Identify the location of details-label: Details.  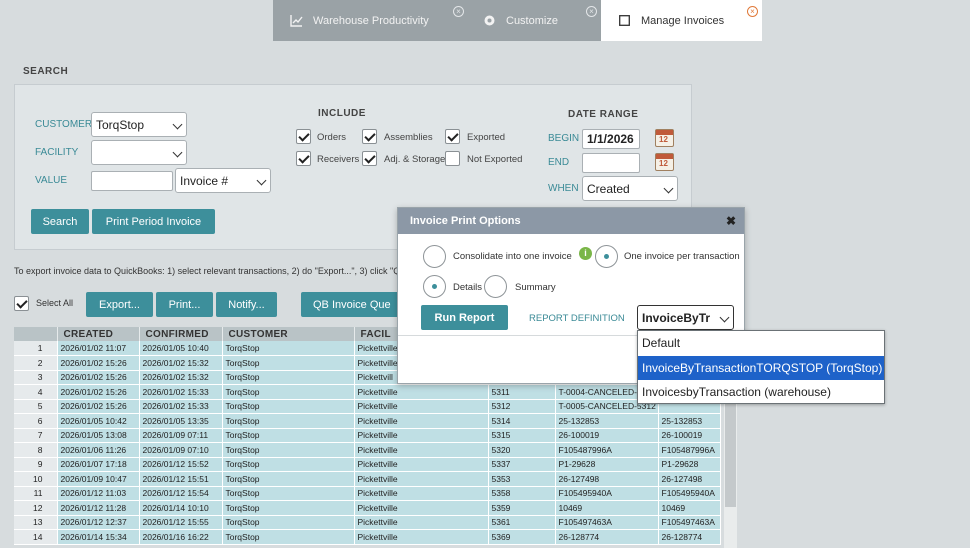
(468, 287).